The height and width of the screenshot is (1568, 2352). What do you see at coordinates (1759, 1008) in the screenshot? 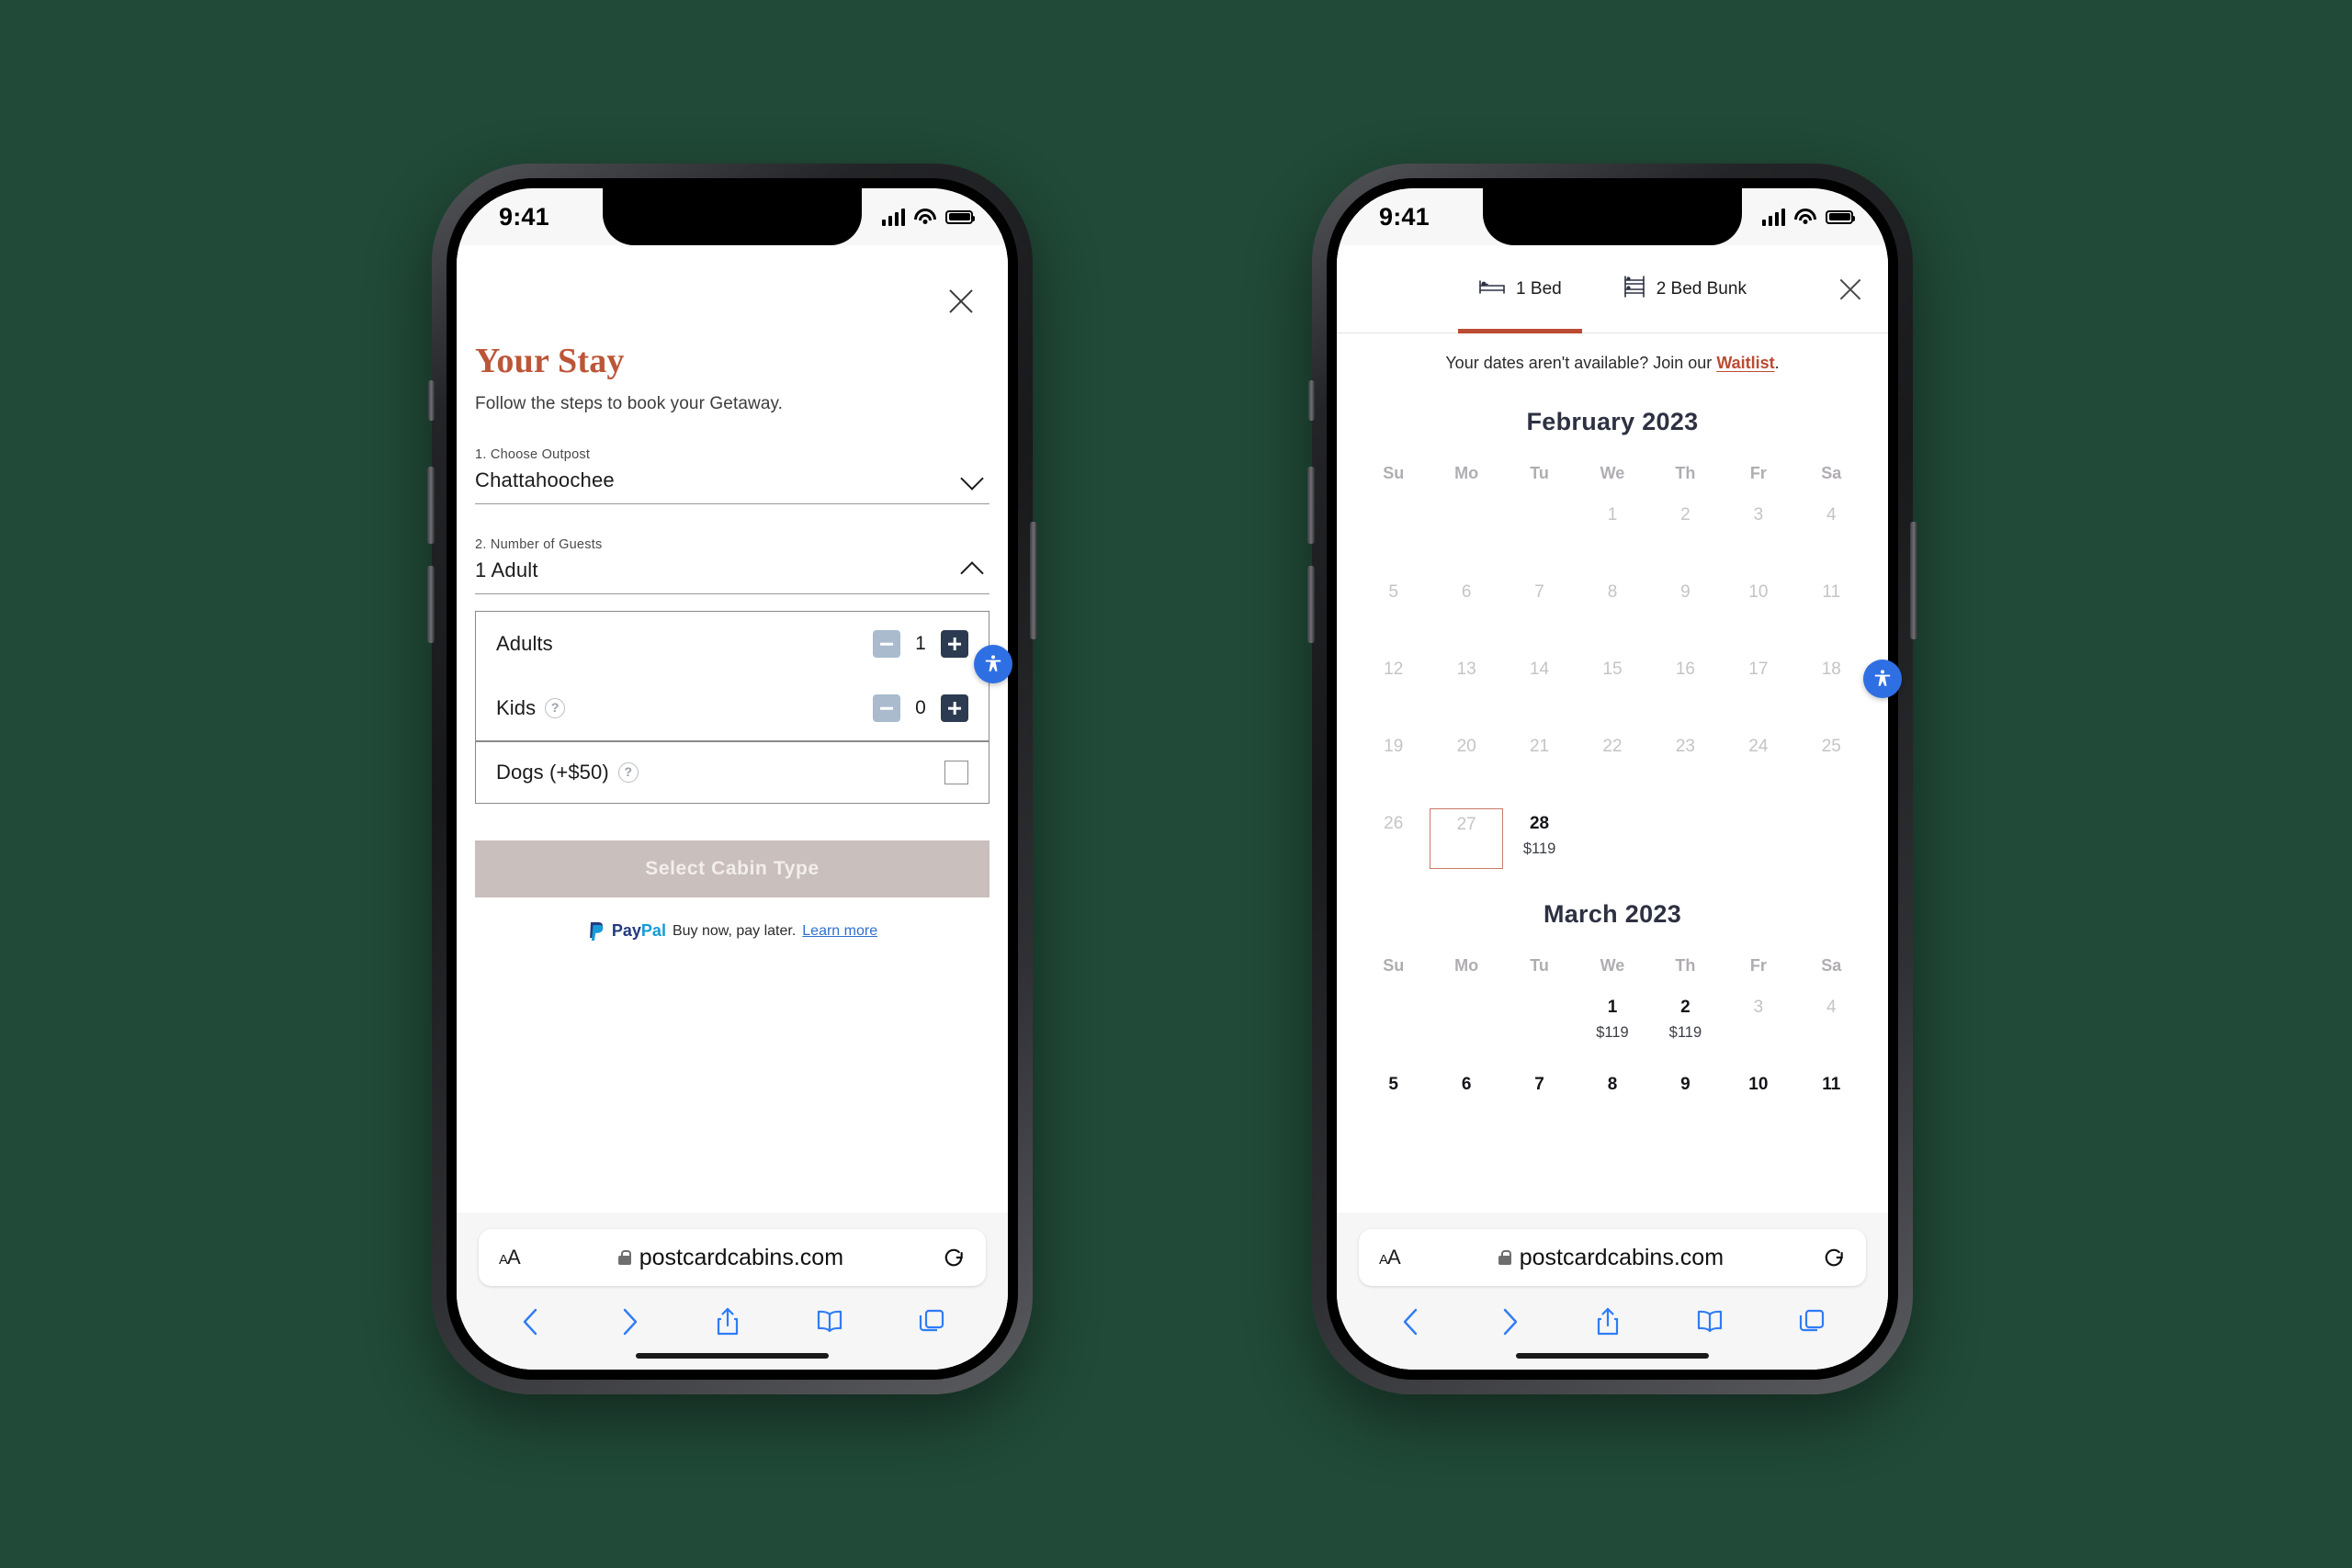
I see `calendar-day-number: 3` at bounding box center [1759, 1008].